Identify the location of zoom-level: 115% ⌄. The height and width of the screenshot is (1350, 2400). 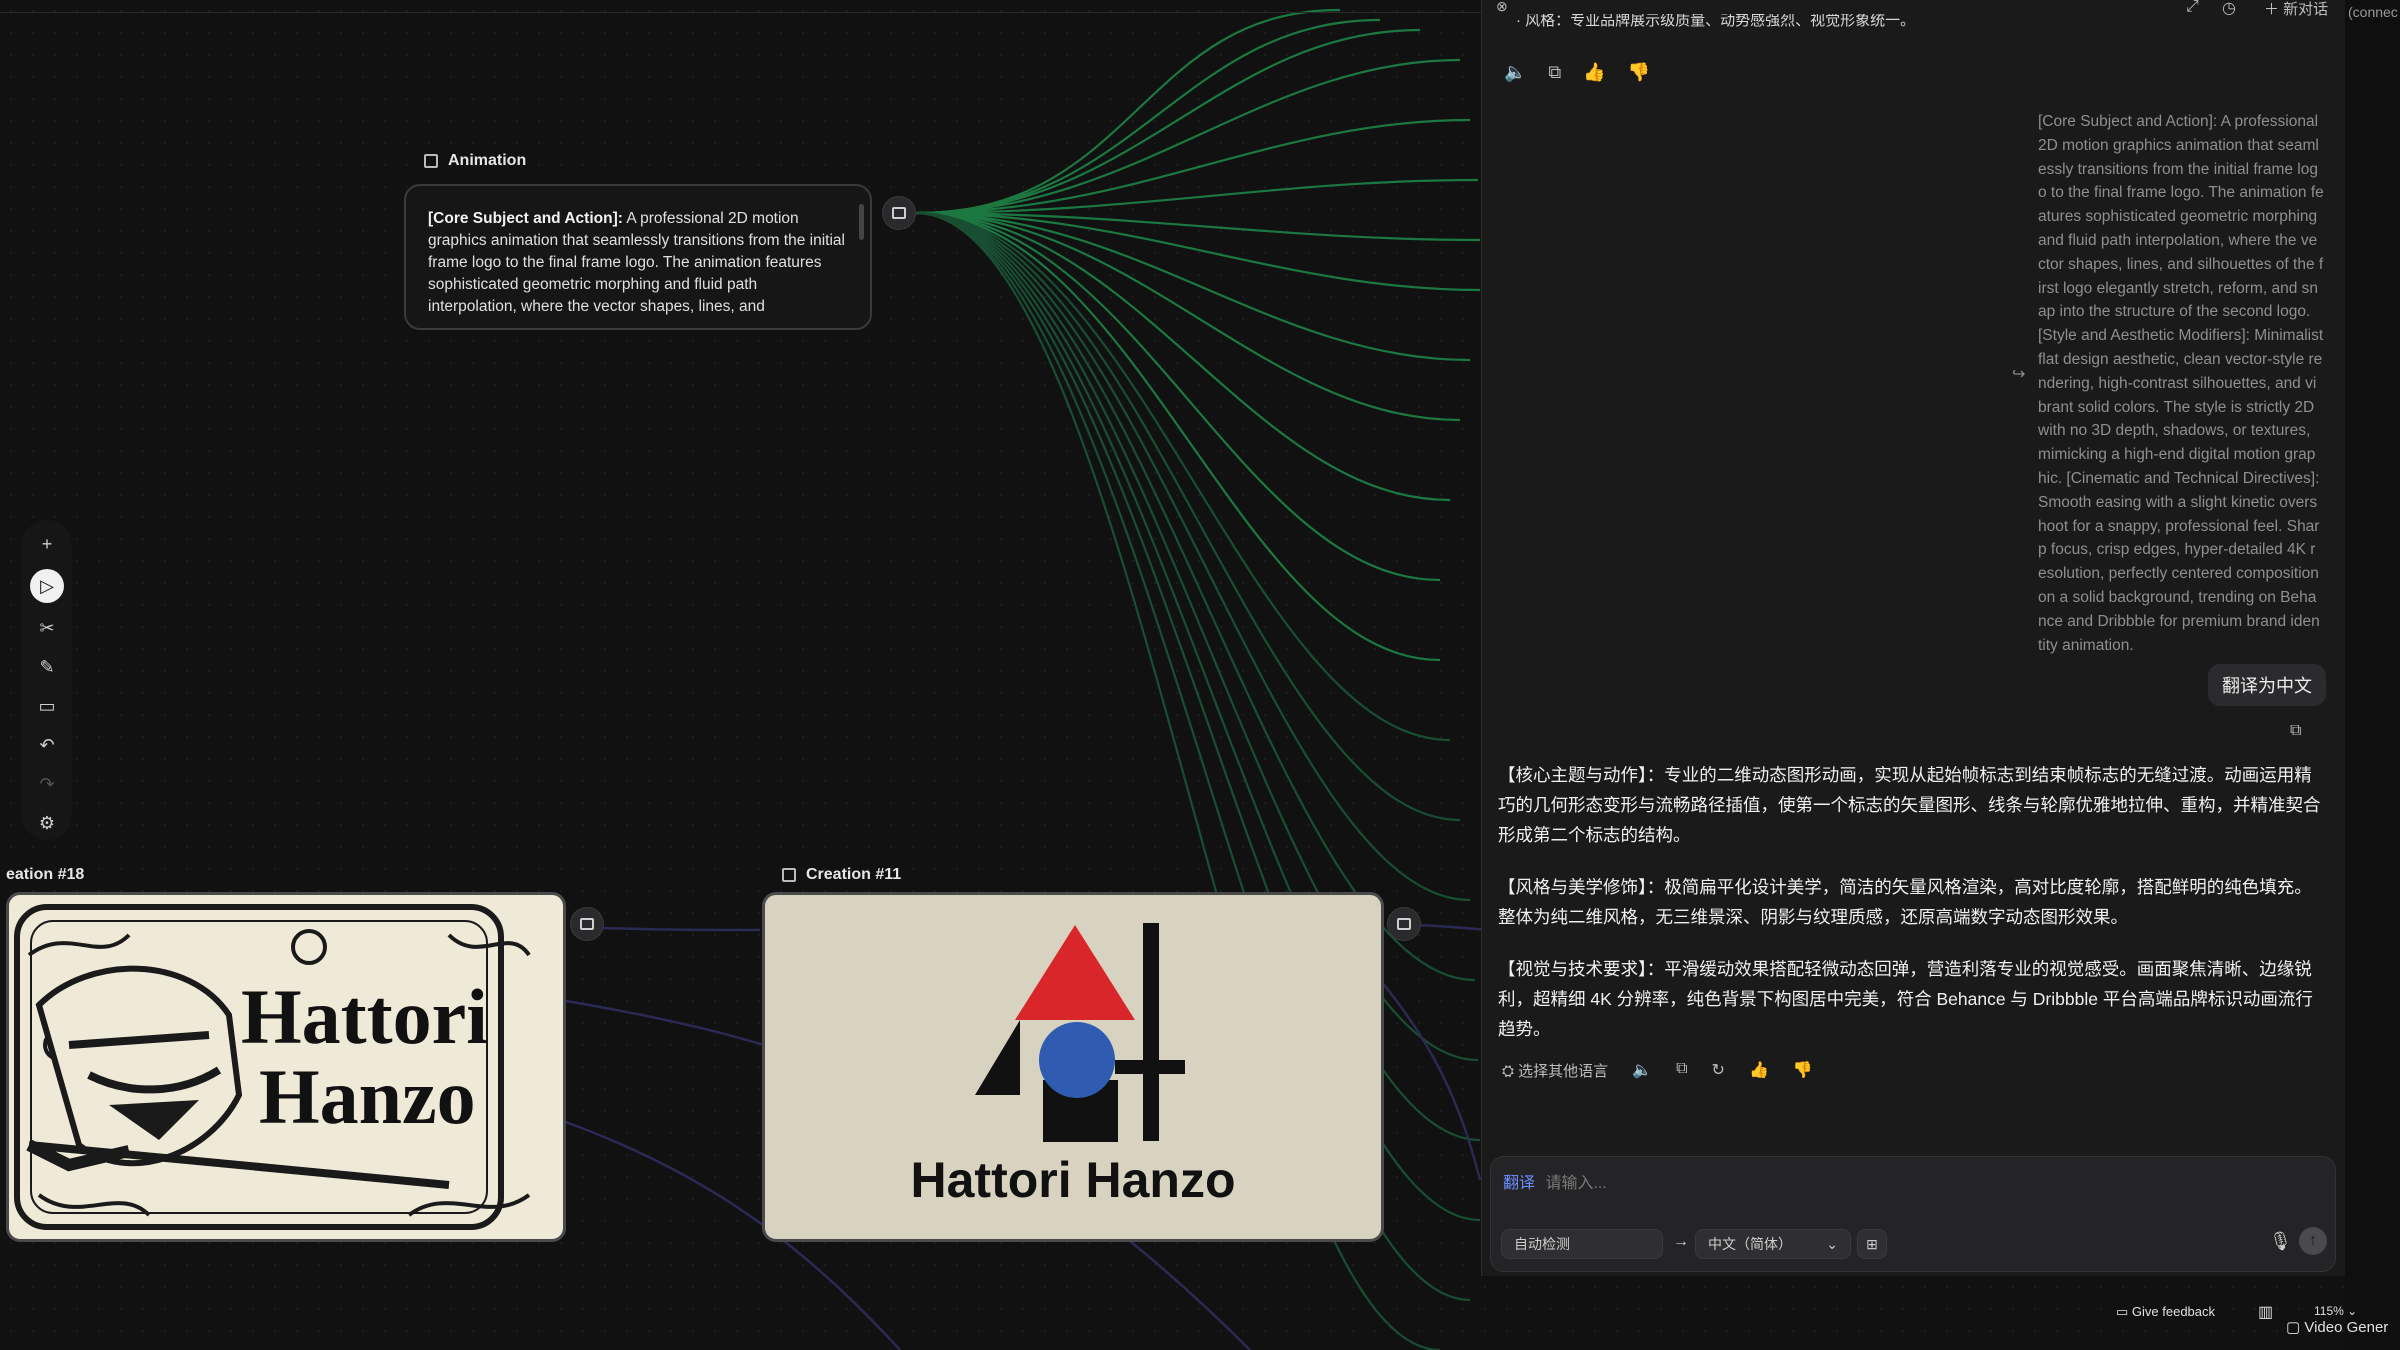
(2335, 1311).